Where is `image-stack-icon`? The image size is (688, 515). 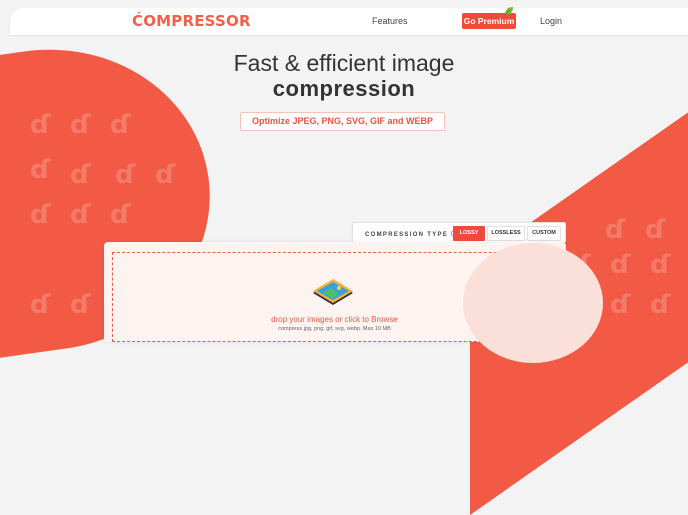
image-stack-icon is located at coordinates (333, 294).